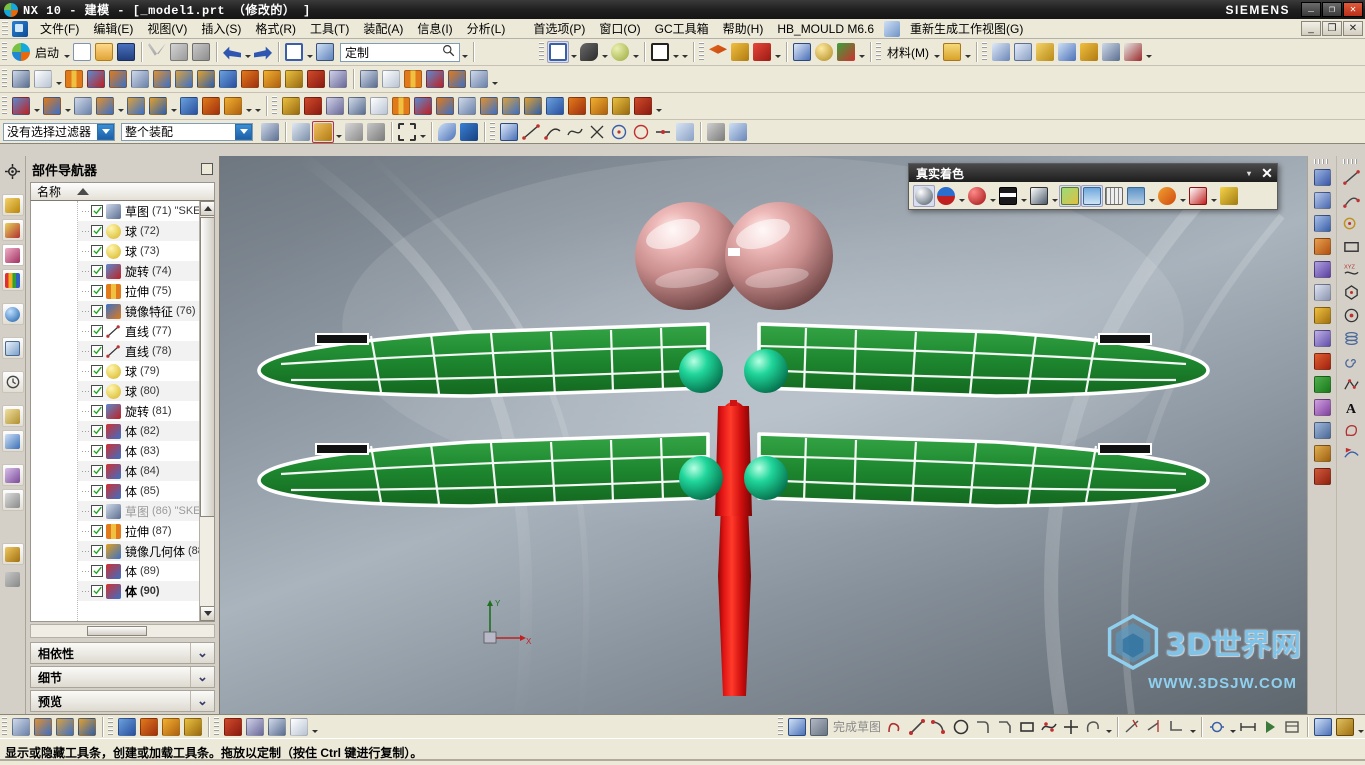  Describe the element at coordinates (12, 348) in the screenshot. I see `web-browser-icon` at that location.